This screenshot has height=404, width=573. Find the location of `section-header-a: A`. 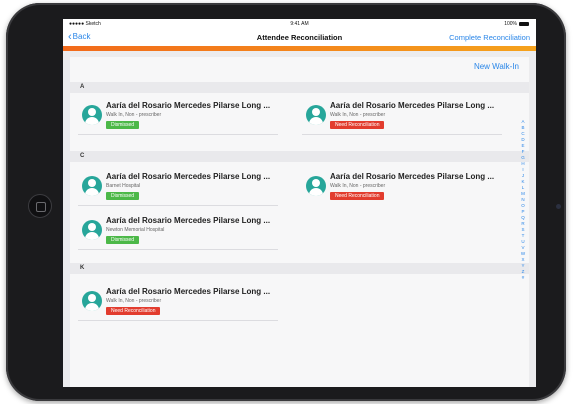

section-header-a: A is located at coordinates (299, 87).